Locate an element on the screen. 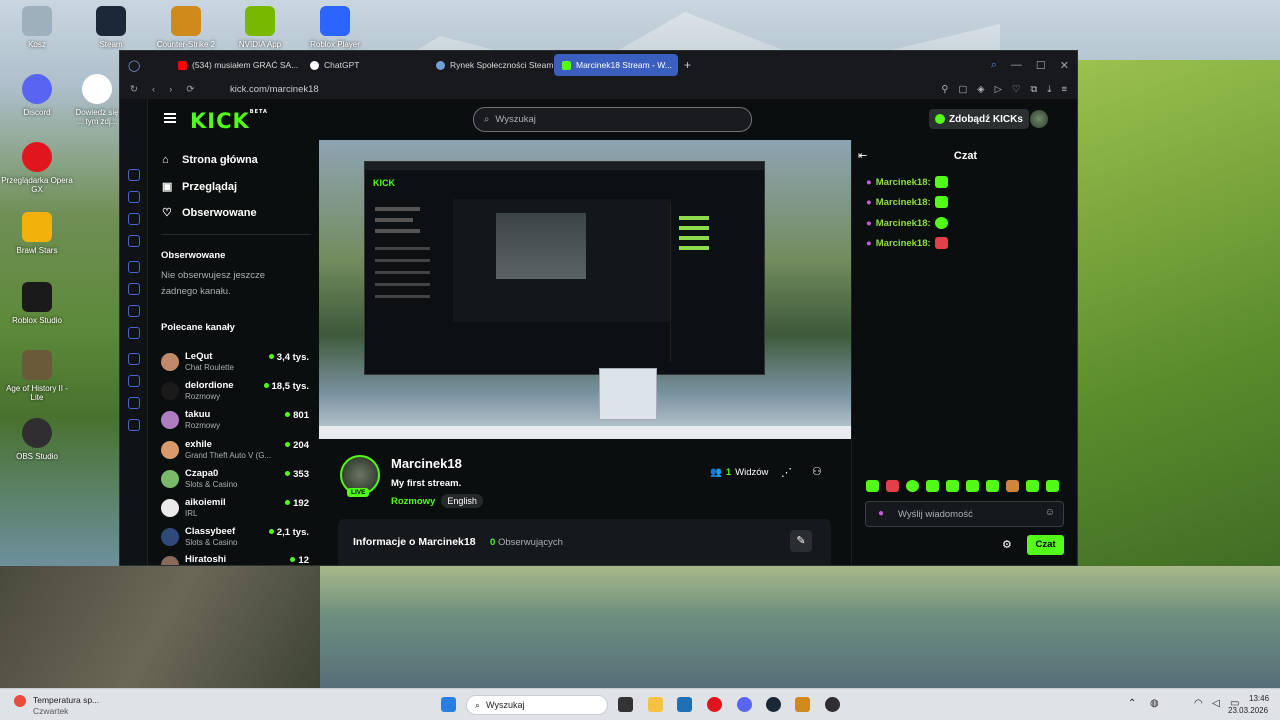  network-icon: ◍ is located at coordinates (1154, 703).